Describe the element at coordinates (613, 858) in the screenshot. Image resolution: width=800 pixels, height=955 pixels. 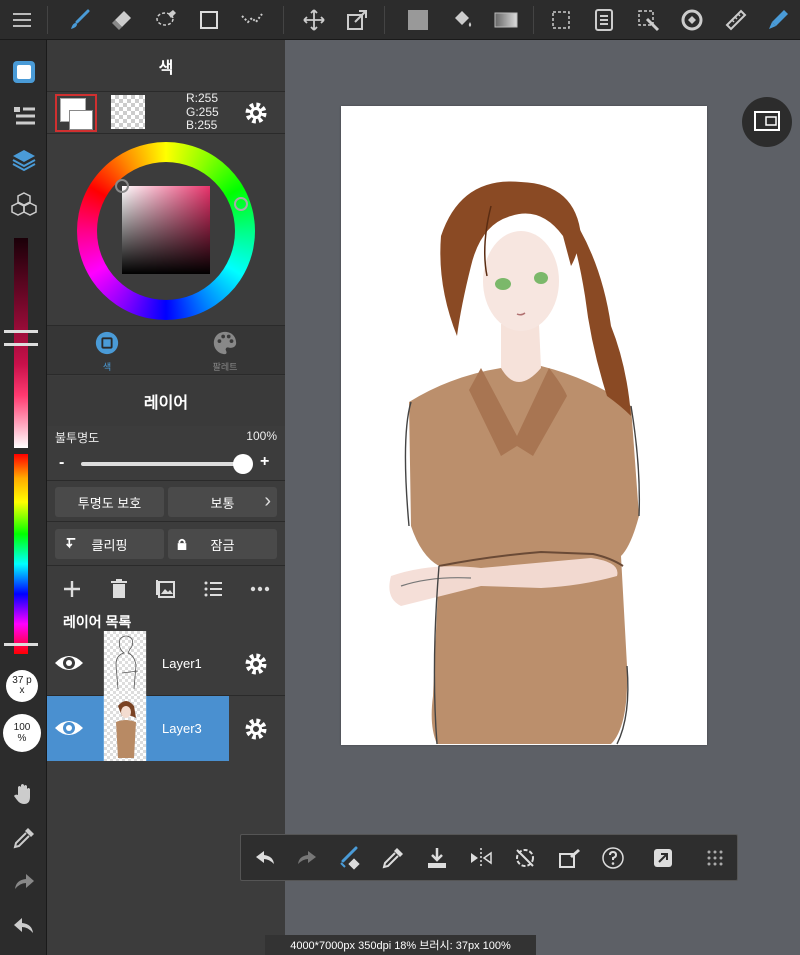
I see `help-icon` at that location.